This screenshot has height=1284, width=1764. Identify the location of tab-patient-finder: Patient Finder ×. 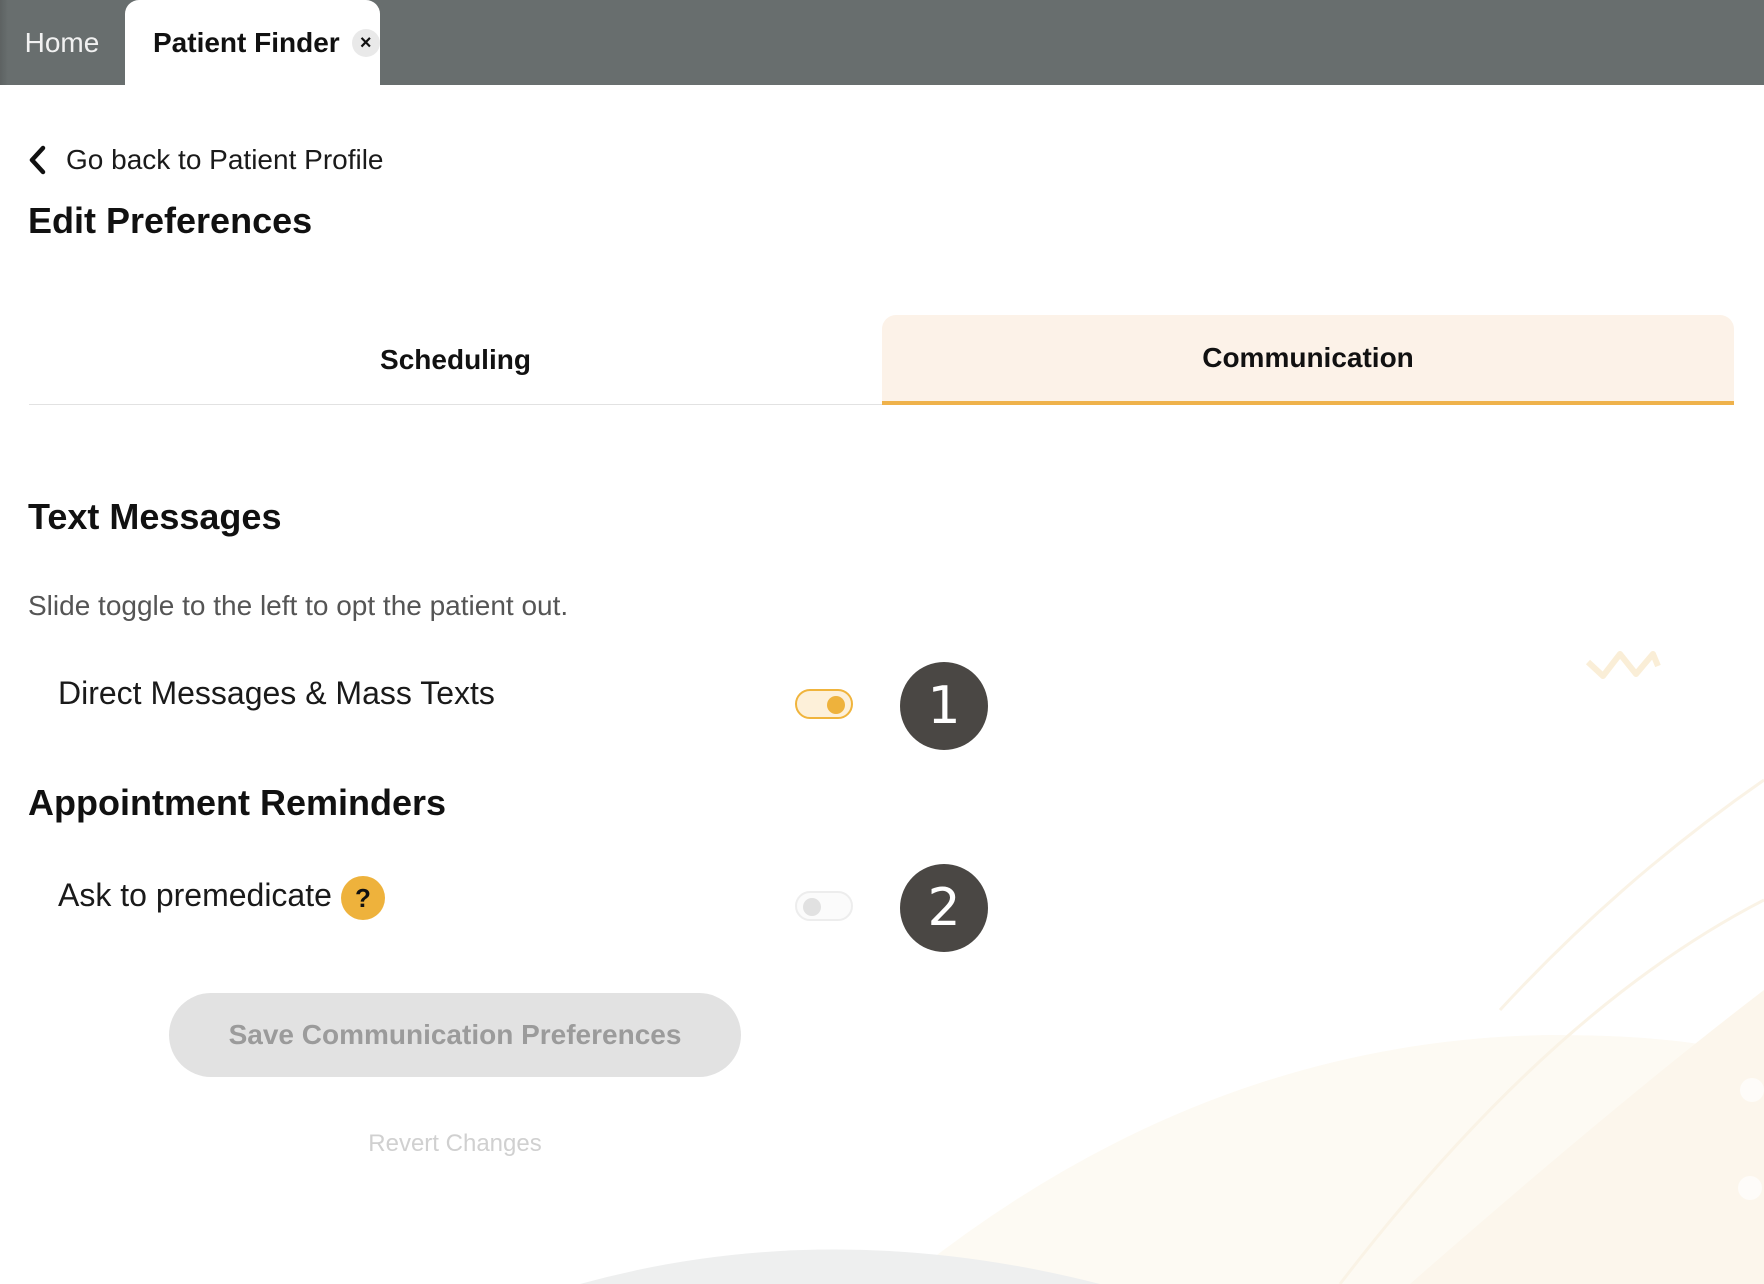
(252, 42).